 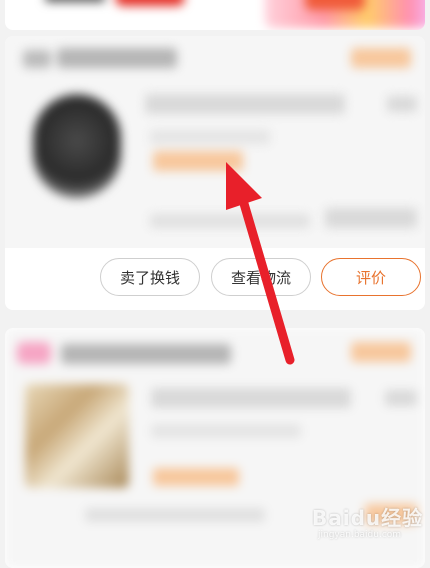 What do you see at coordinates (150, 3) in the screenshot?
I see `previous-order-tag` at bounding box center [150, 3].